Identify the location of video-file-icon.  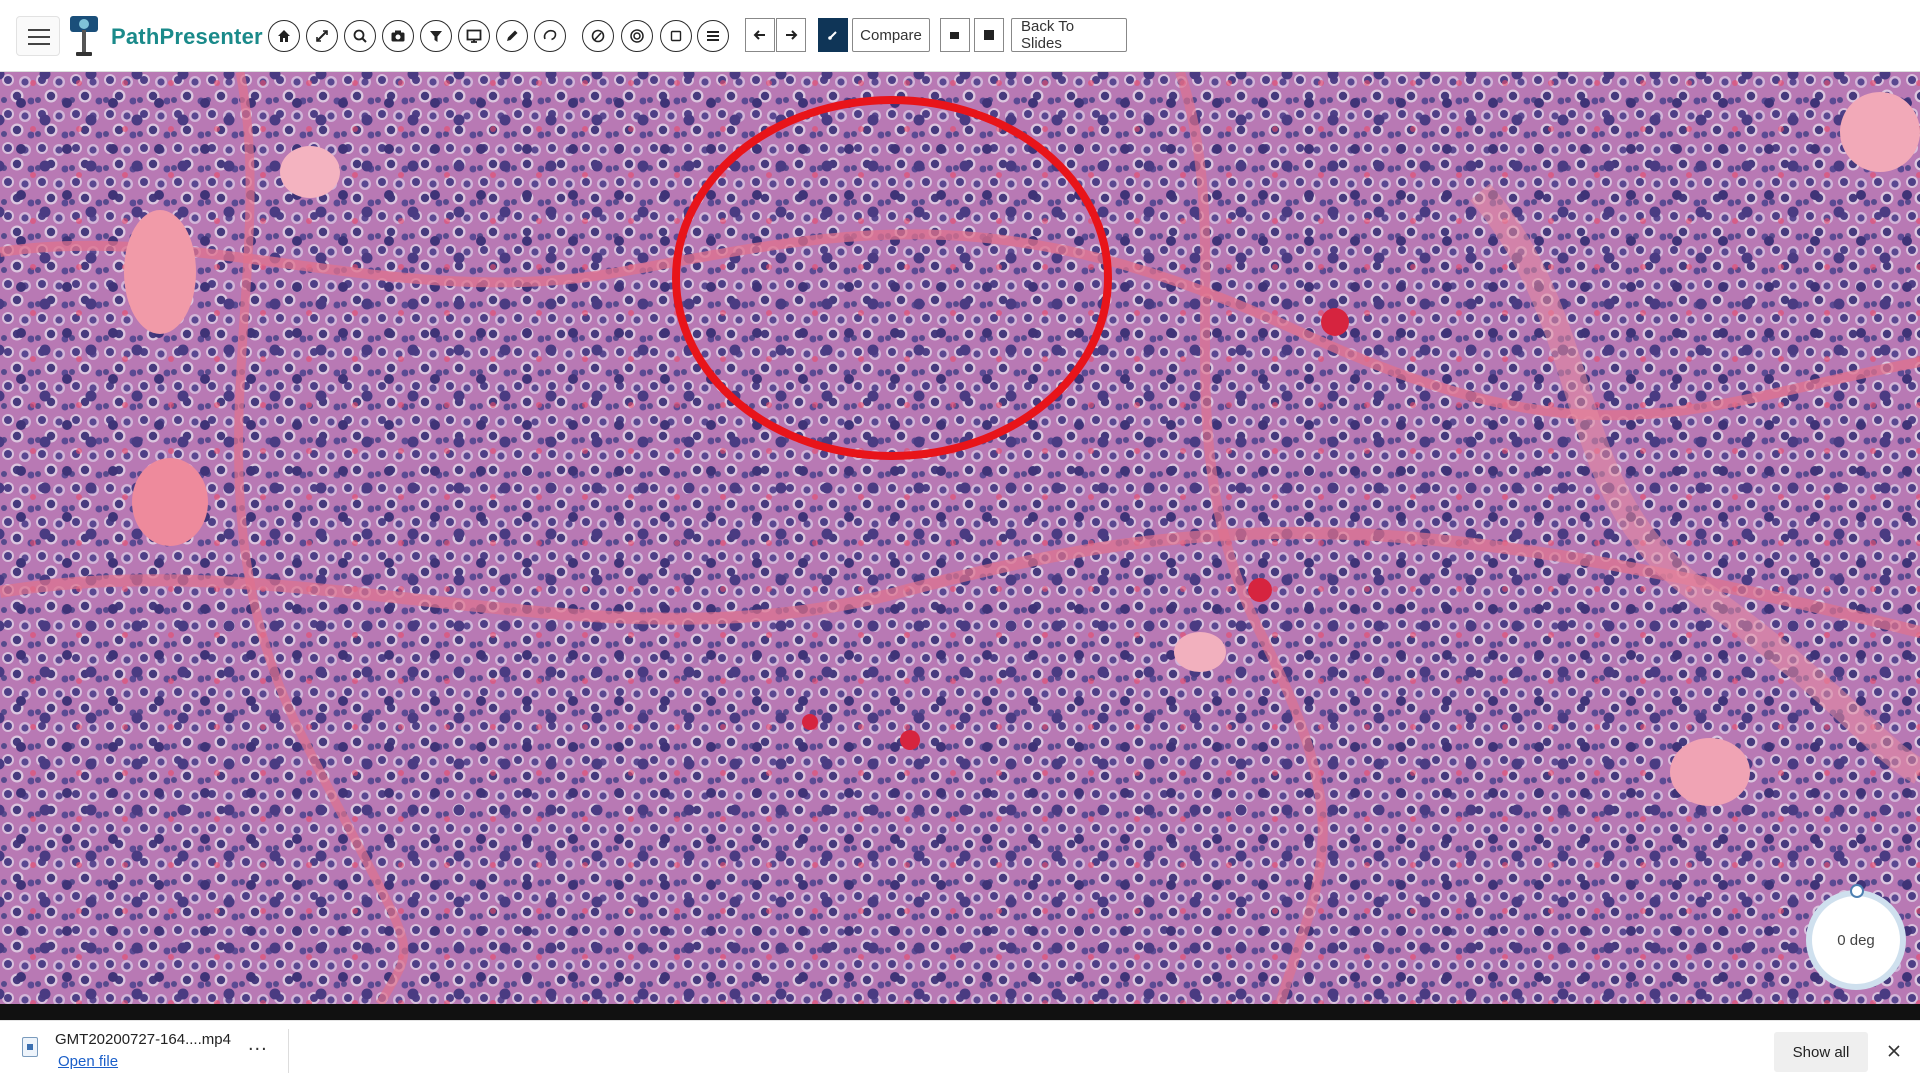
(30, 1047).